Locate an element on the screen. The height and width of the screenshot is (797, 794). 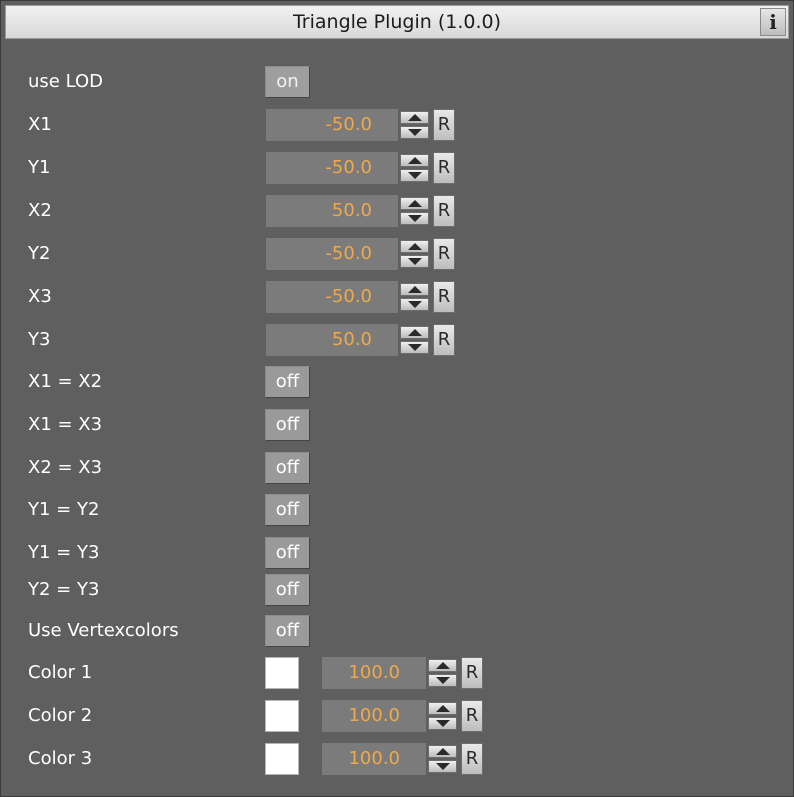
y3-stepper is located at coordinates (414, 340).